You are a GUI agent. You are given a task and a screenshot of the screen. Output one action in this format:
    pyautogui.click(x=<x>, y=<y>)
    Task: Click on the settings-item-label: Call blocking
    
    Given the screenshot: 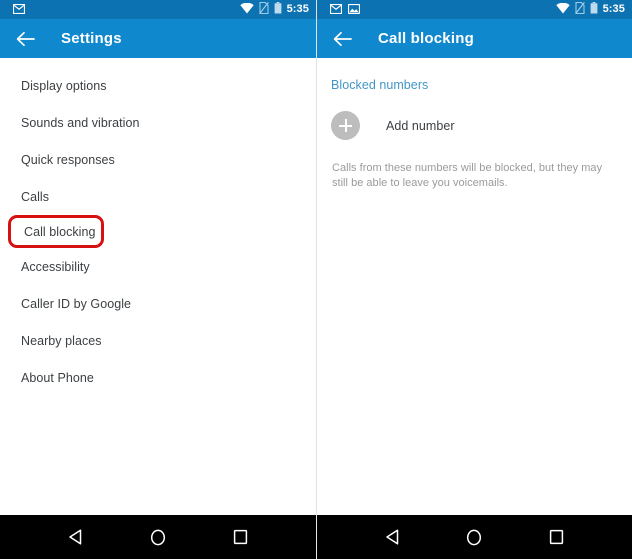 What is the action you would take?
    pyautogui.click(x=60, y=231)
    